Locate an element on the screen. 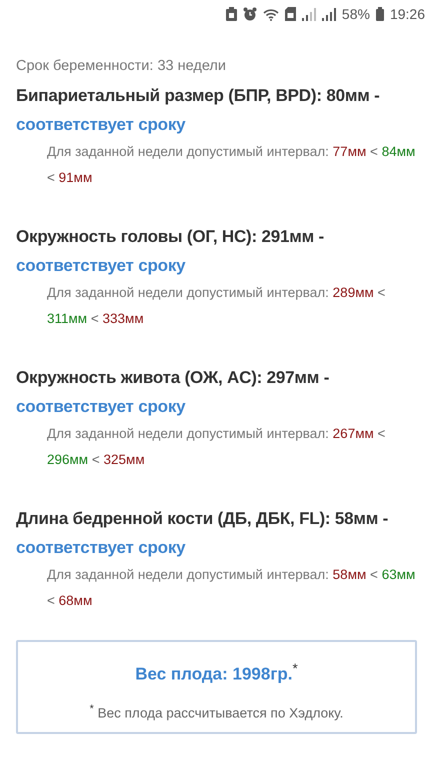 This screenshot has width=433, height=770. battery-icon is located at coordinates (380, 14).